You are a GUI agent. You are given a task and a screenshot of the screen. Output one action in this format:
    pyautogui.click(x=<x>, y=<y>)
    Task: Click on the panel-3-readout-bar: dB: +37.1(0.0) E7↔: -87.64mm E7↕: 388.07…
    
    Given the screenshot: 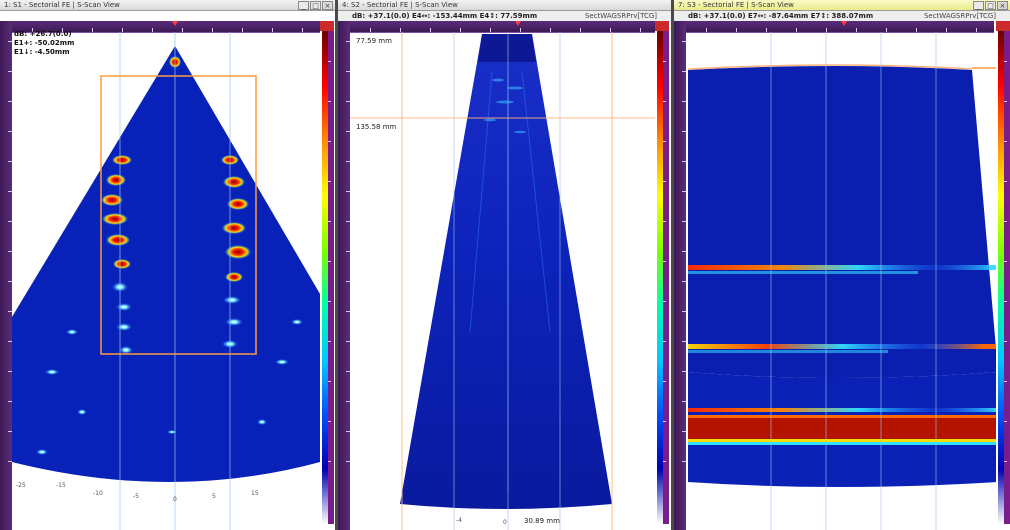 What is the action you would take?
    pyautogui.click(x=842, y=16)
    